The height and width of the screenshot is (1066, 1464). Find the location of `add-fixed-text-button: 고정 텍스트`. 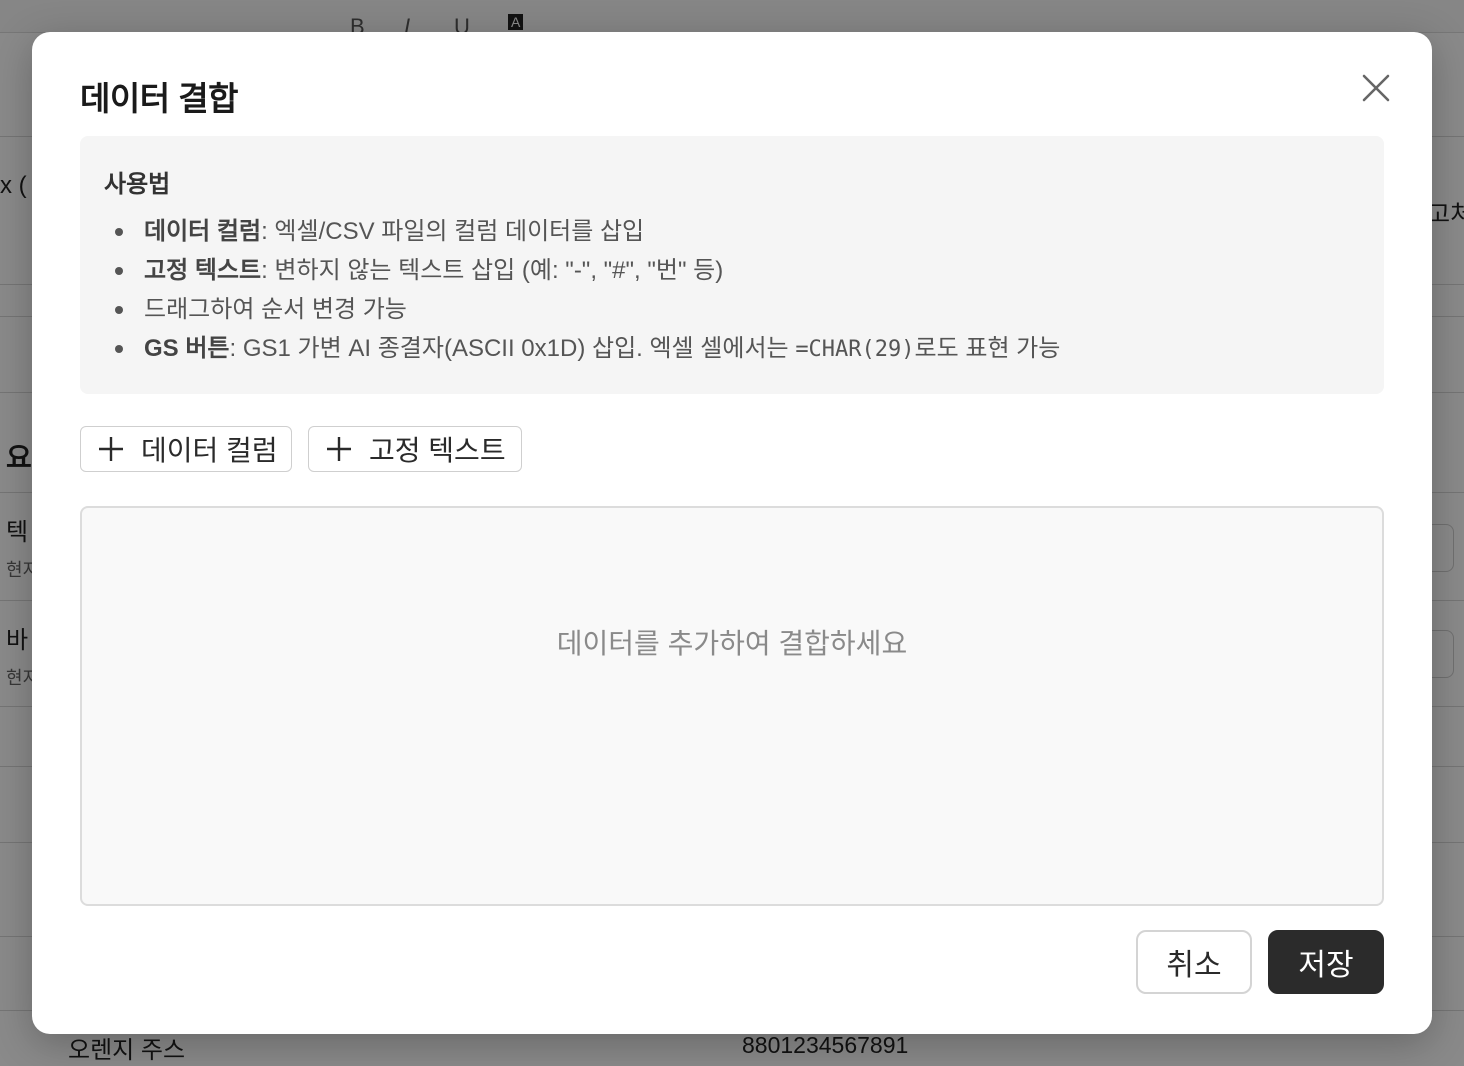

add-fixed-text-button: 고정 텍스트 is located at coordinates (415, 449).